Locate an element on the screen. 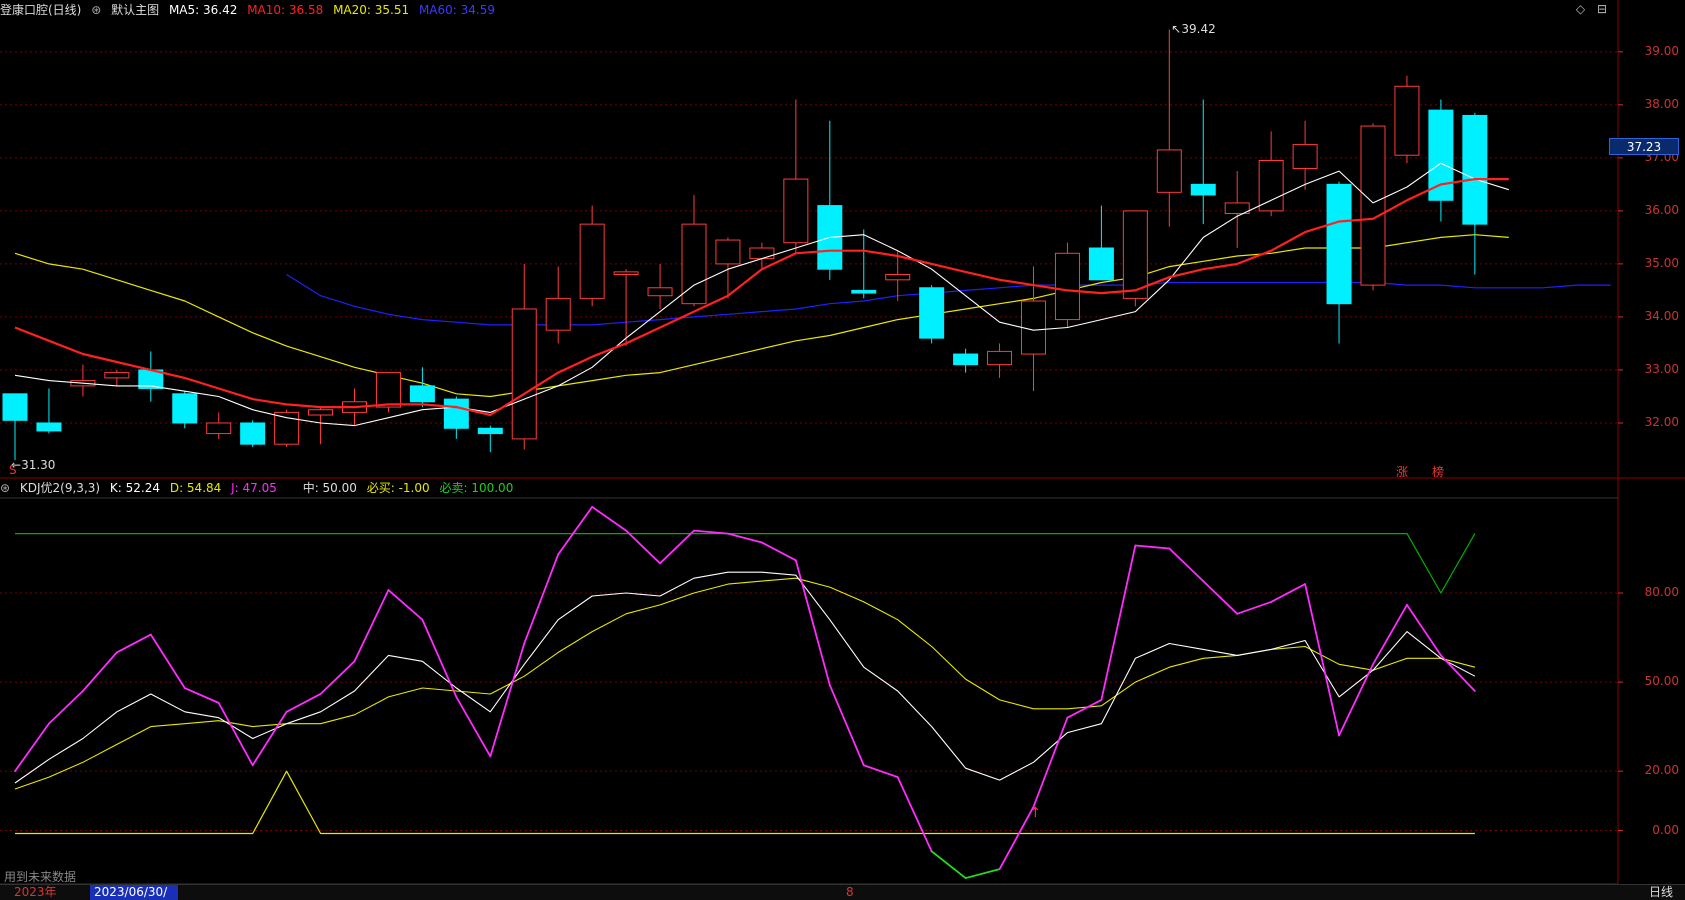 The width and height of the screenshot is (1685, 900). price-tick-label: 33.00 is located at coordinates (1661, 368).